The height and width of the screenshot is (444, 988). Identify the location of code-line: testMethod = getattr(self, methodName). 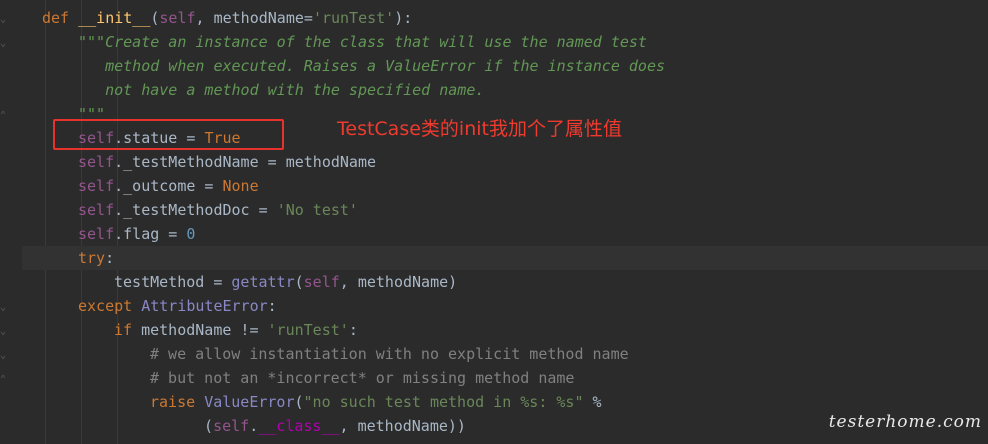
(285, 282).